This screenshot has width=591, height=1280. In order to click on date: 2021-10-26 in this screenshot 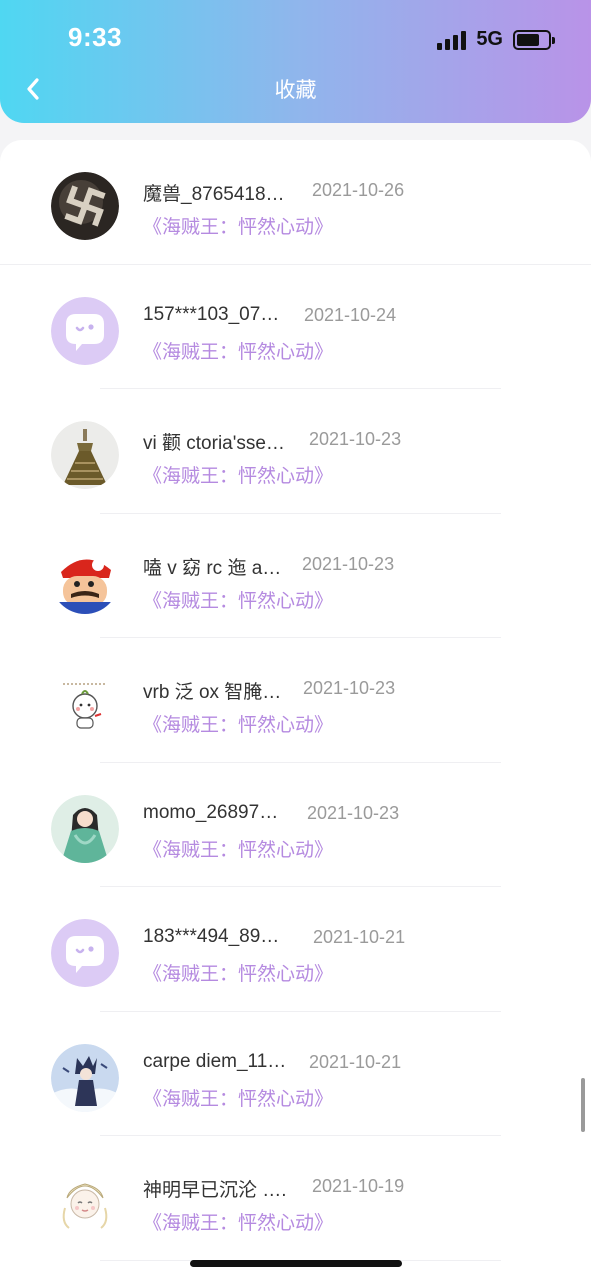, I will do `click(358, 190)`.